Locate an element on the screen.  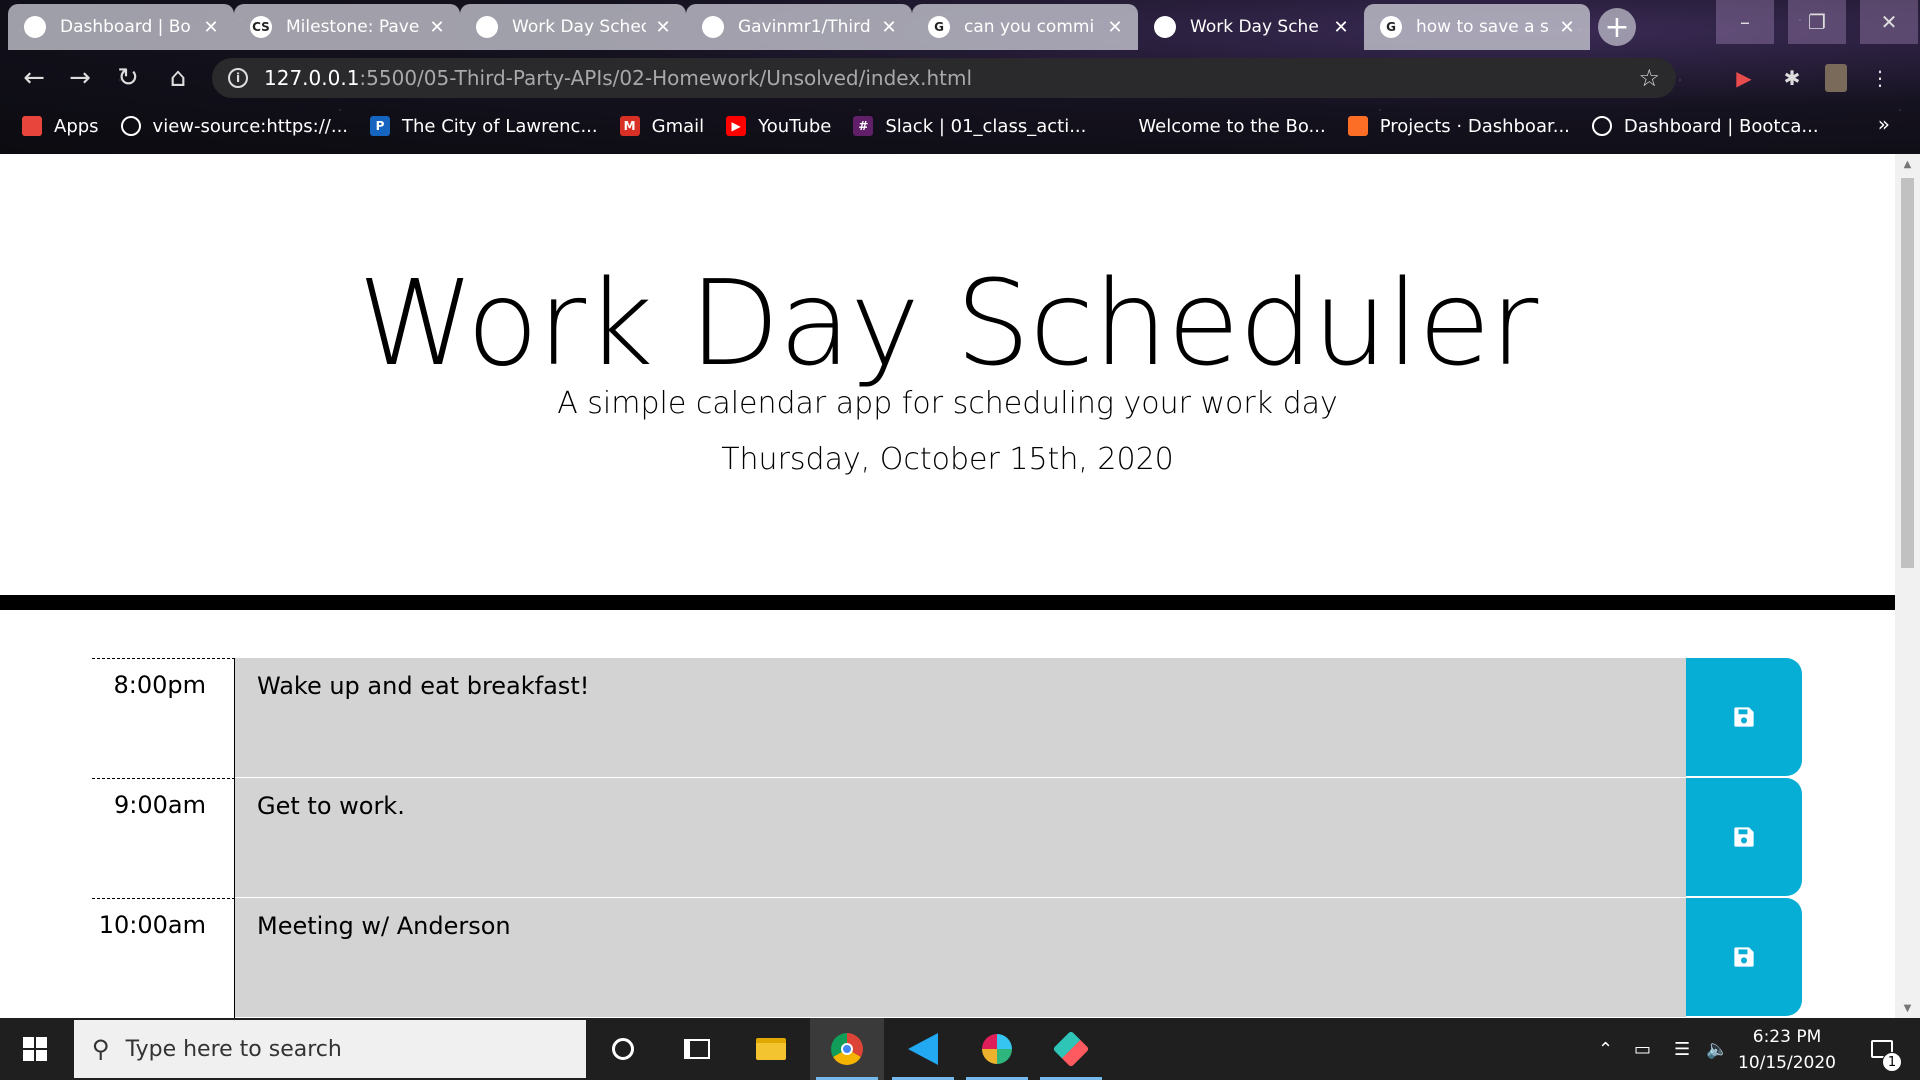
cortana-icon is located at coordinates (623, 1049).